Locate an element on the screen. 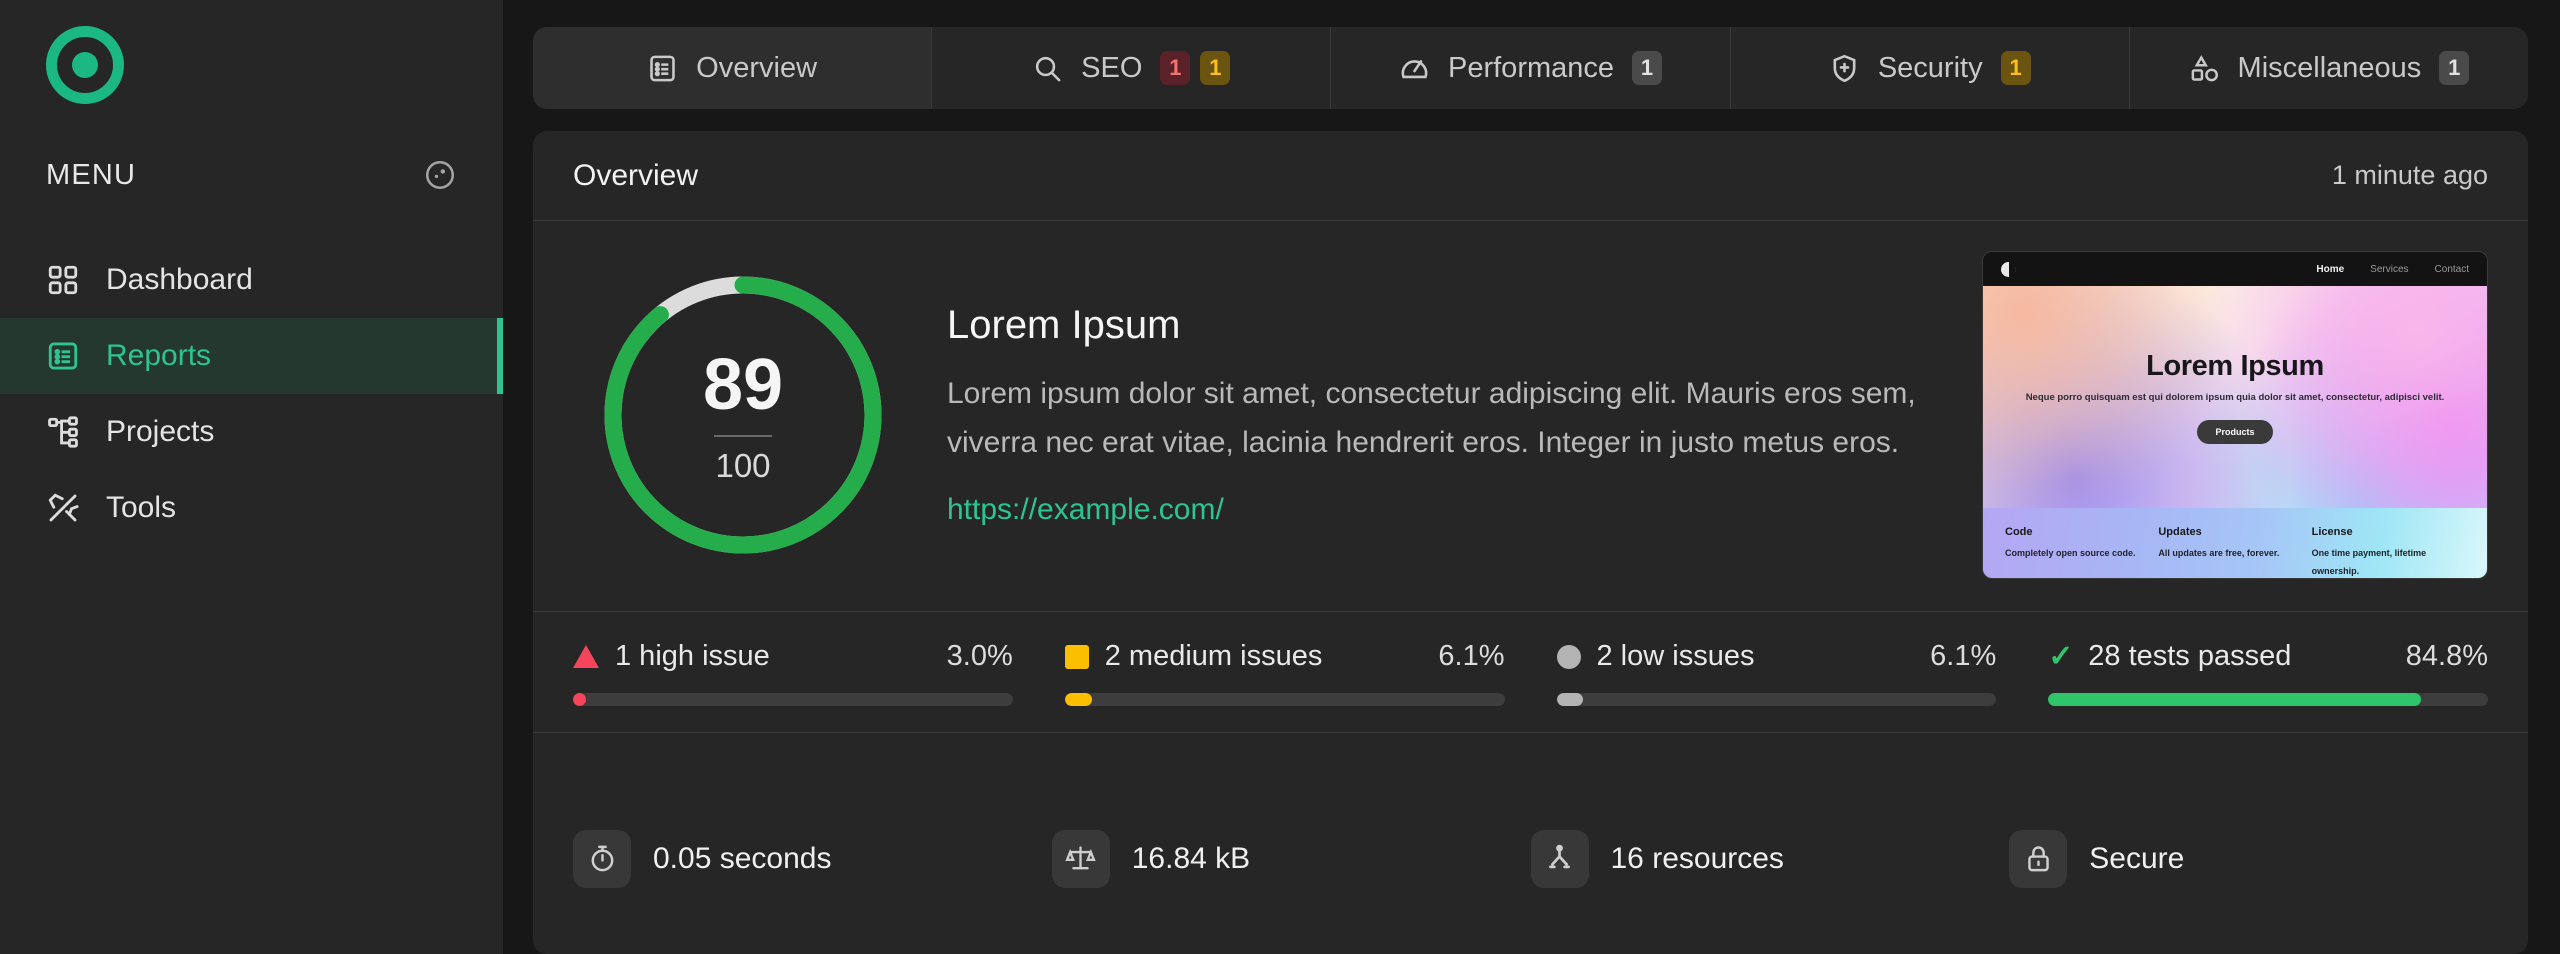  issue-low: 2 low issues 6.1% is located at coordinates (1802, 673).